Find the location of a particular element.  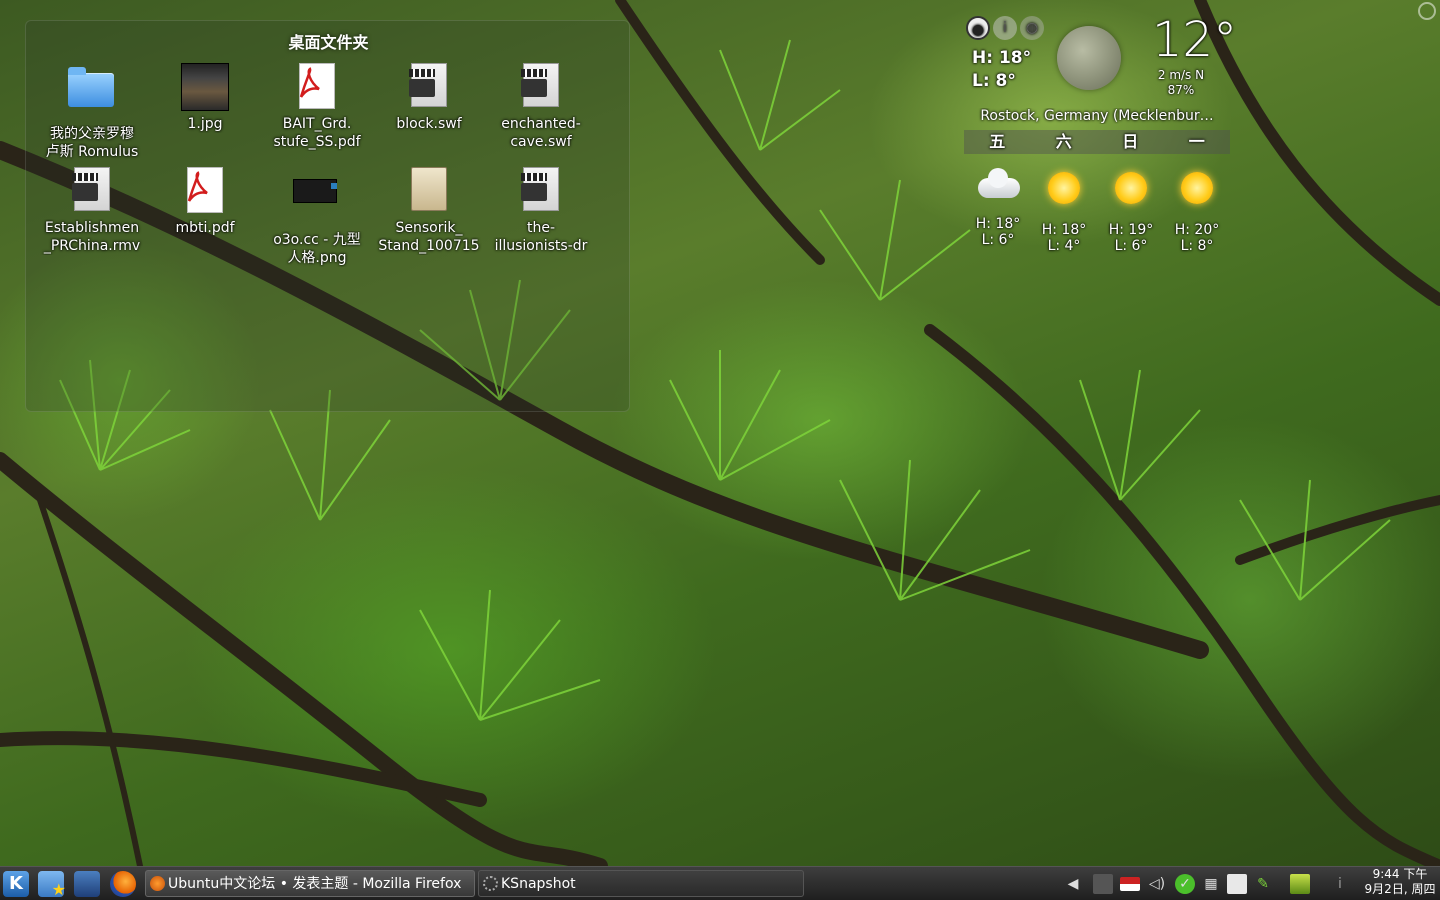

task-firefox: Ubuntu中文论坛 • 发表主题 - Mozilla Firefox is located at coordinates (310, 883).